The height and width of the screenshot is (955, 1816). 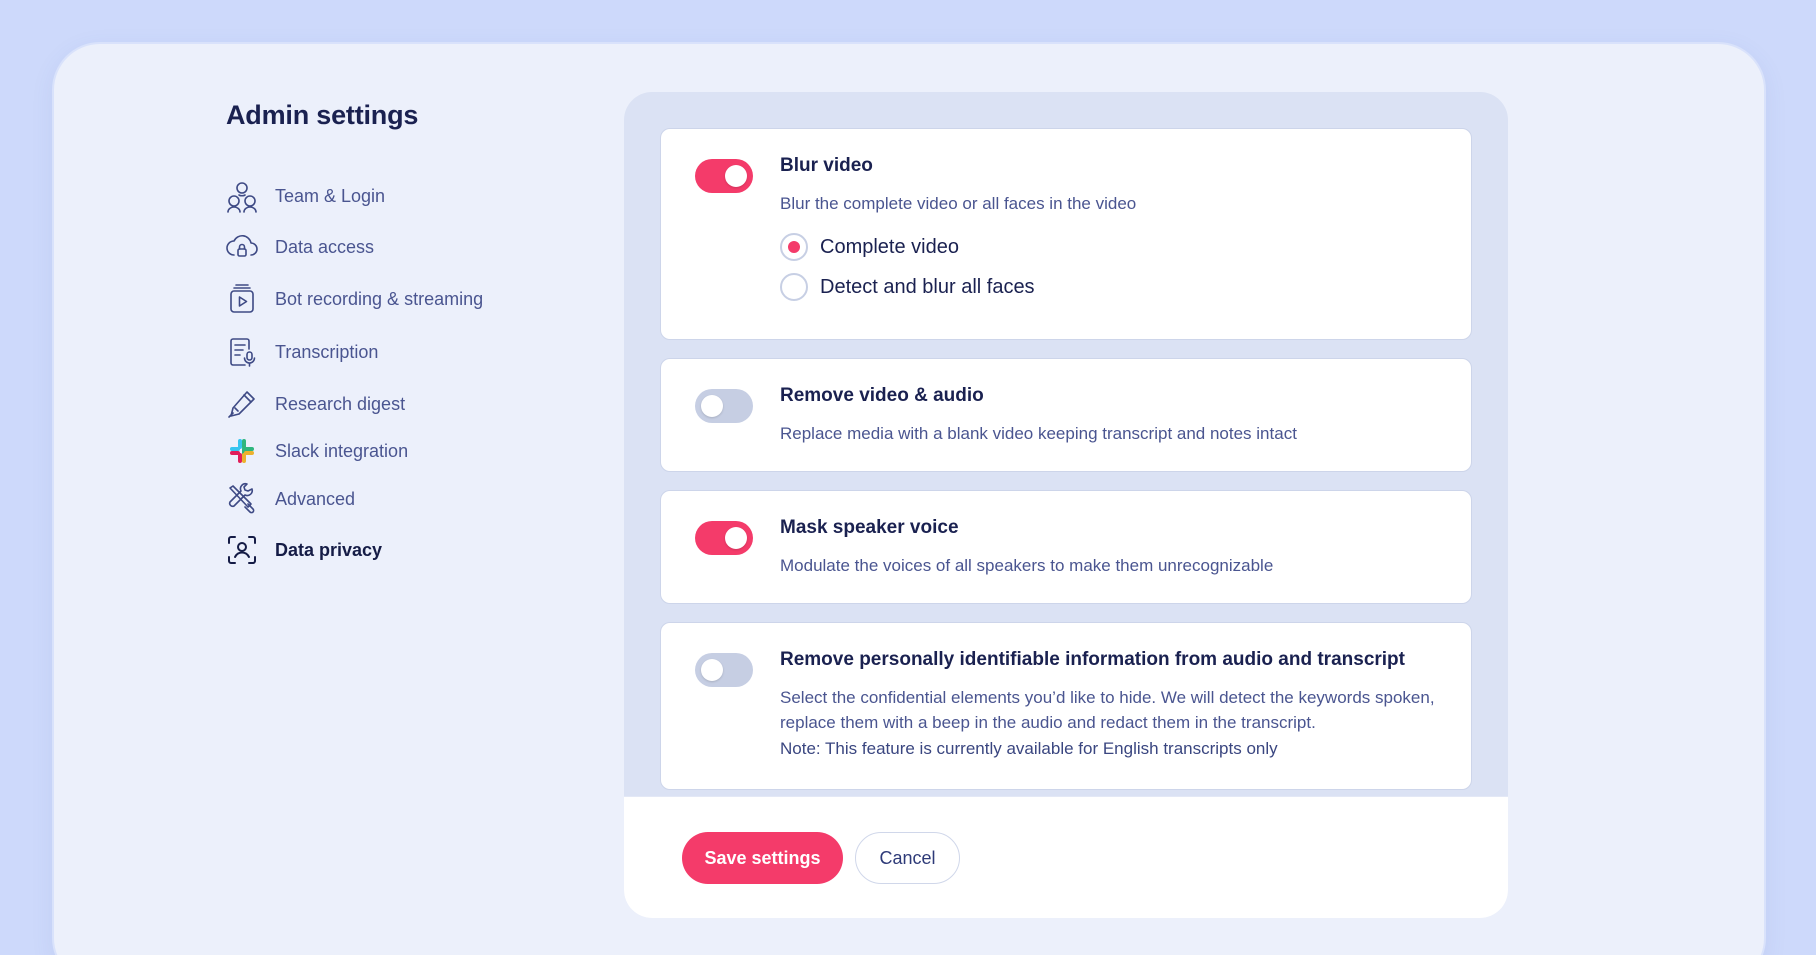 What do you see at coordinates (724, 176) in the screenshot?
I see `blur-video-toggle` at bounding box center [724, 176].